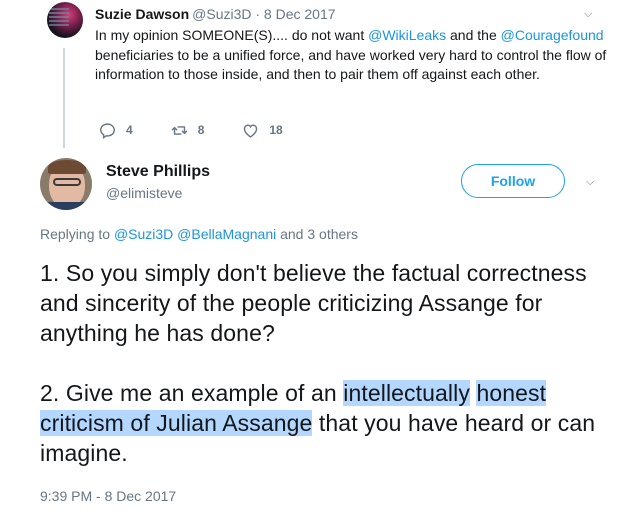 The image size is (630, 512). What do you see at coordinates (210, 130) in the screenshot?
I see `tweet-actions: 4 8 18` at bounding box center [210, 130].